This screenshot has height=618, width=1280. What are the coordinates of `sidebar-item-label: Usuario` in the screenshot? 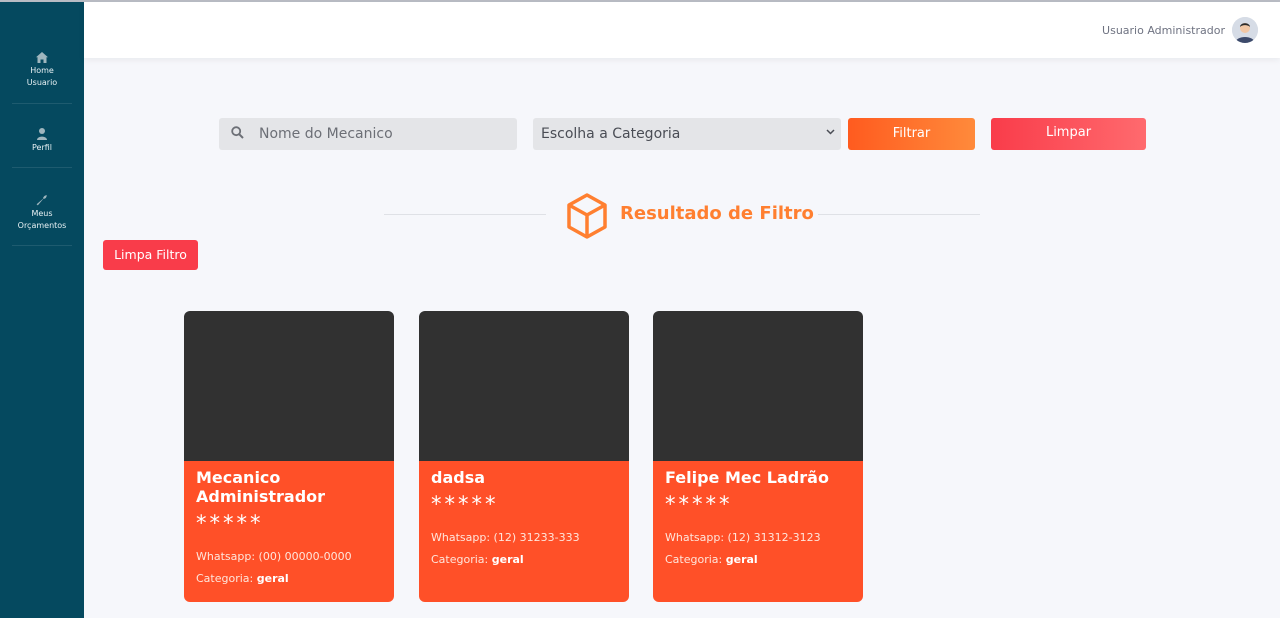 It's located at (42, 82).